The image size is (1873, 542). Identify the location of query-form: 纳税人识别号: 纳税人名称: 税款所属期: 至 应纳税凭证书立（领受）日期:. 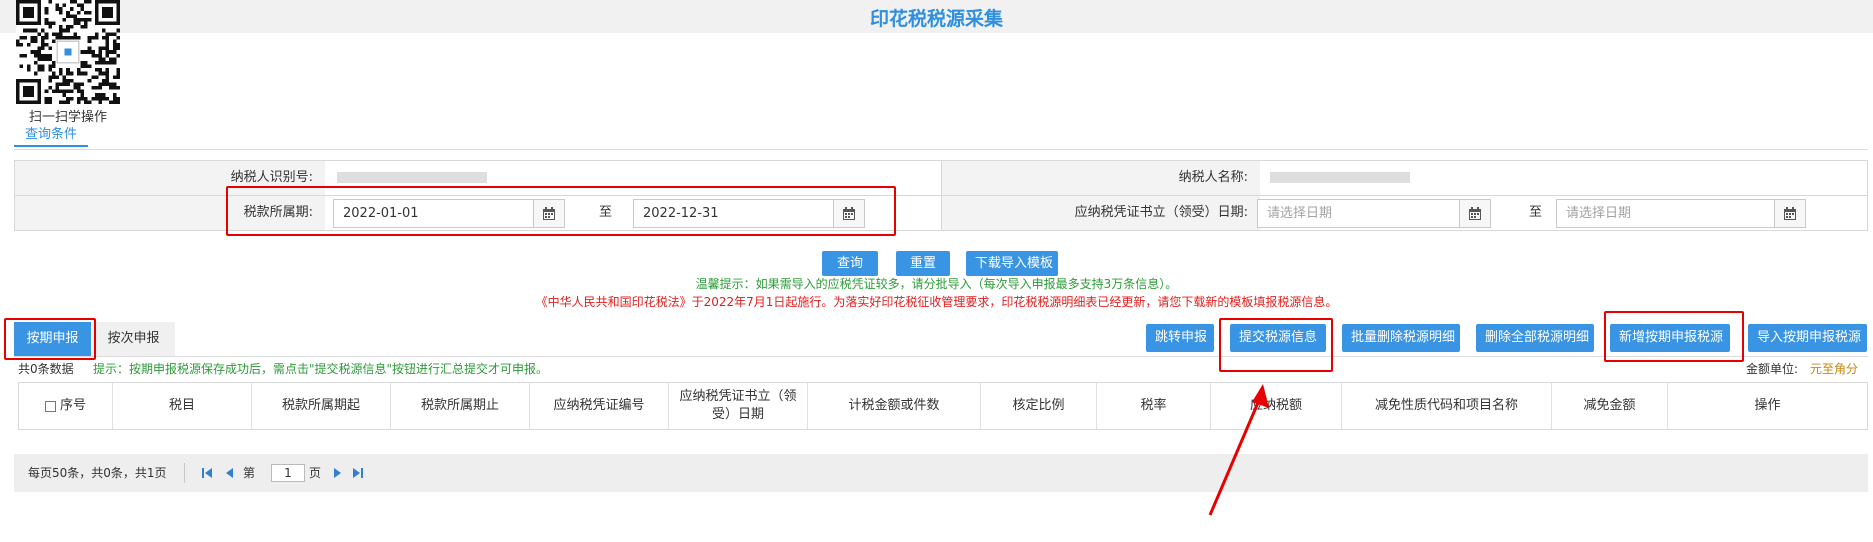
(941, 195).